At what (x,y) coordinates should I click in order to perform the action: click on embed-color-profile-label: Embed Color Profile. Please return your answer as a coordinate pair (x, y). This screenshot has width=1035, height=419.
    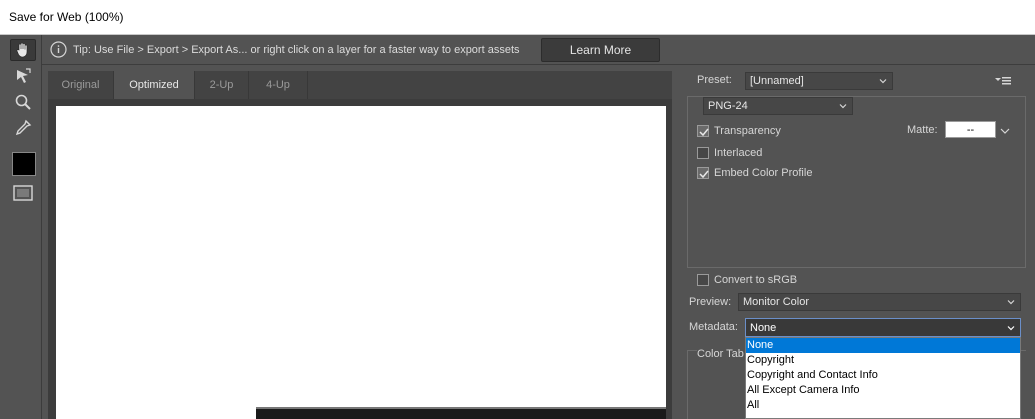
    Looking at the image, I should click on (763, 173).